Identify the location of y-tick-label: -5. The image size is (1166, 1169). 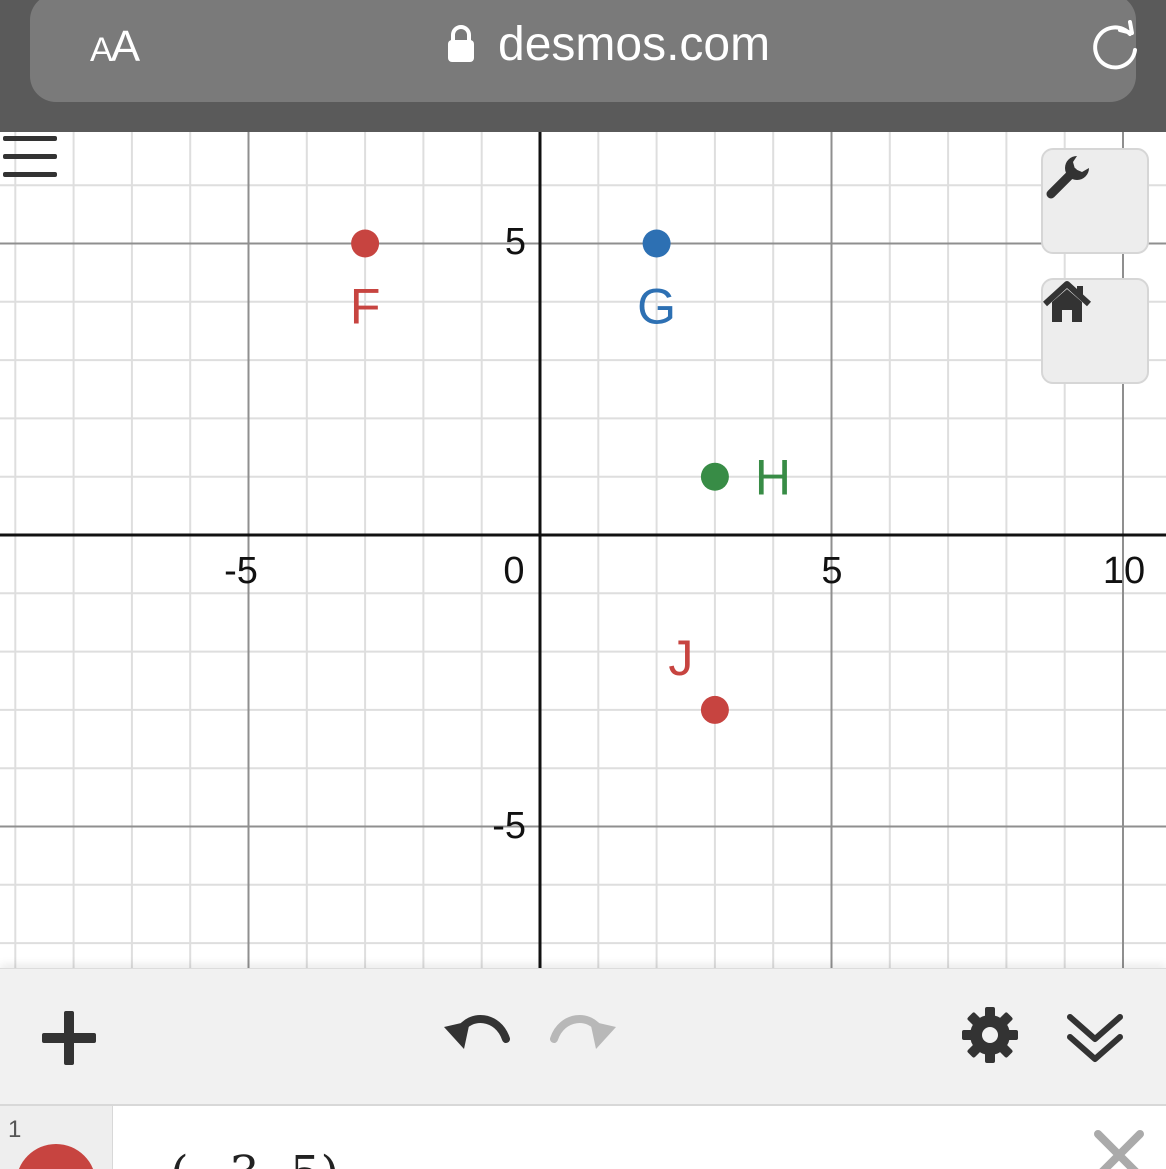
(509, 826).